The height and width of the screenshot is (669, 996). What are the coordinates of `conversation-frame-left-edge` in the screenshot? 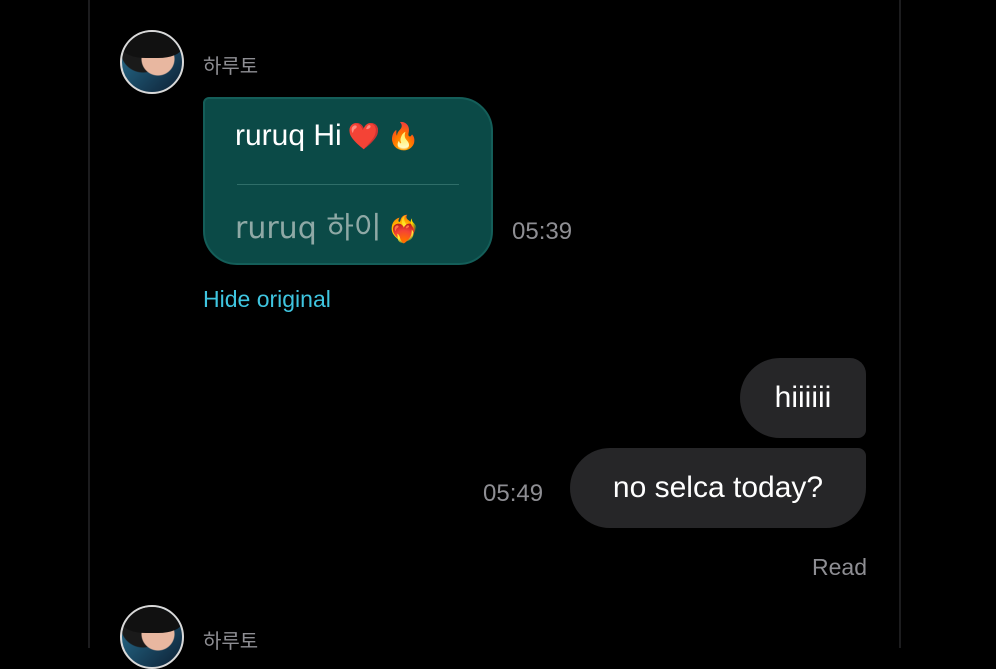 It's located at (89, 324).